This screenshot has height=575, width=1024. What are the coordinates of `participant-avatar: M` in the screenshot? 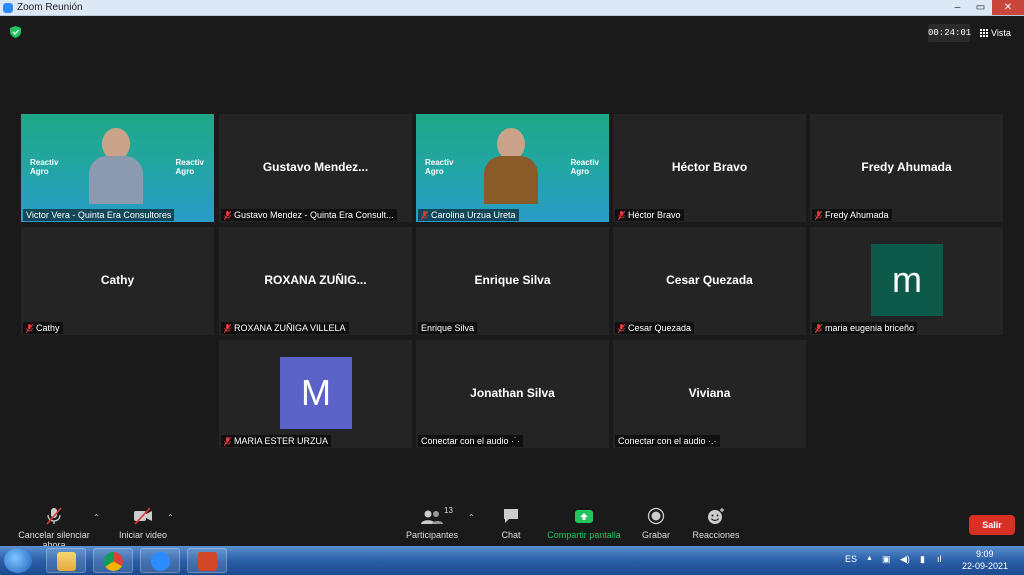 It's located at (316, 393).